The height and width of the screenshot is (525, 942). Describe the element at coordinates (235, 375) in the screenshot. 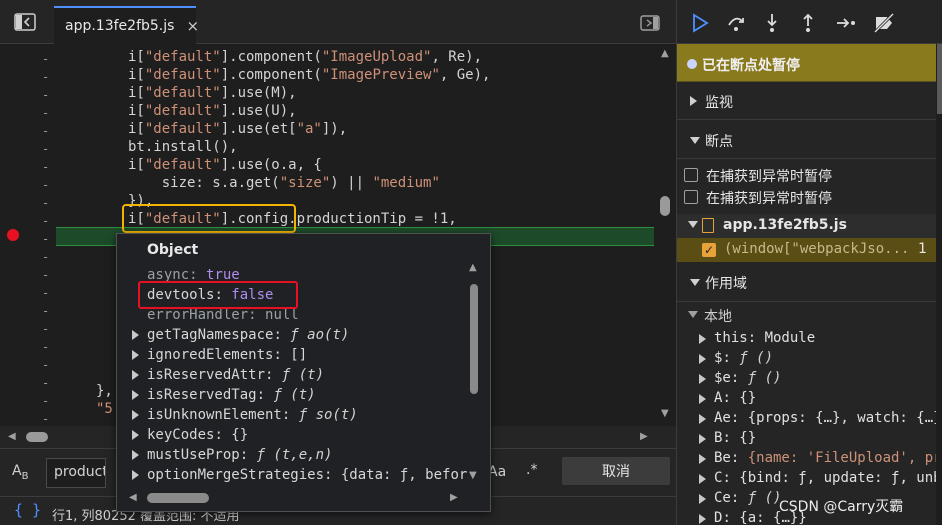

I see `property-isReservedAttr: isReservedAttr: ƒ (t)` at that location.